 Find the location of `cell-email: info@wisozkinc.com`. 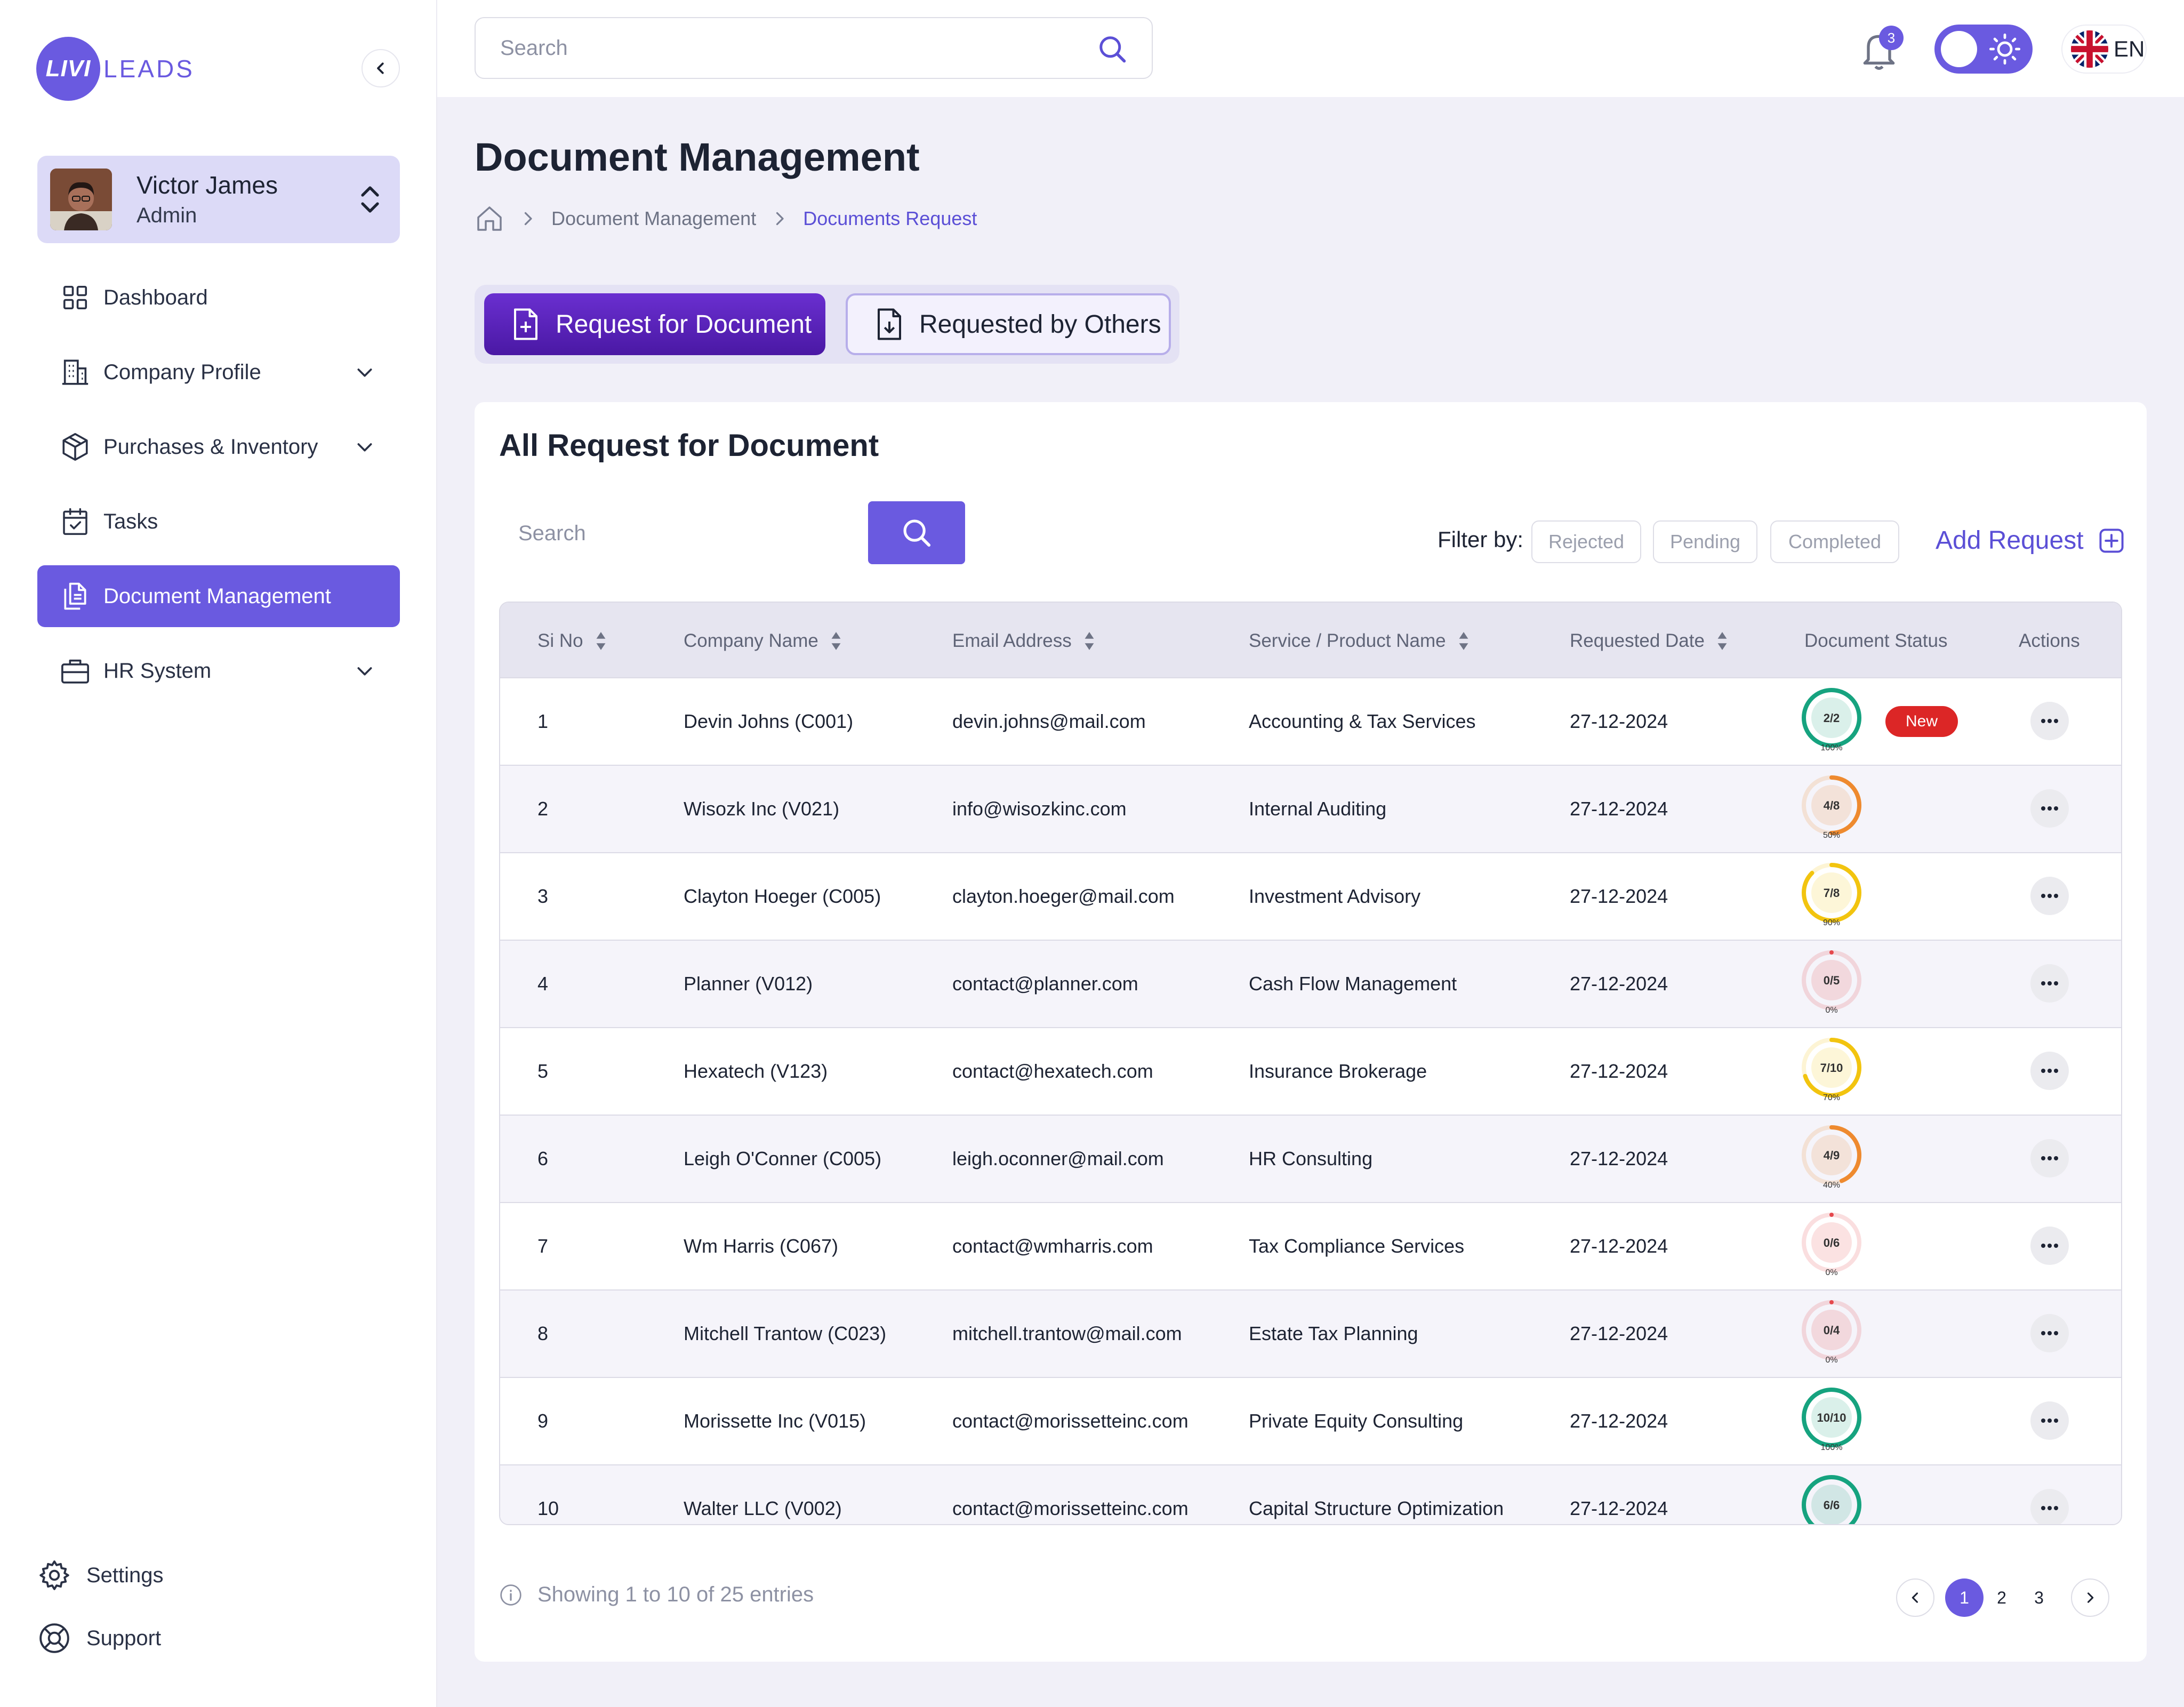

cell-email: info@wisozkinc.com is located at coordinates (1039, 809).